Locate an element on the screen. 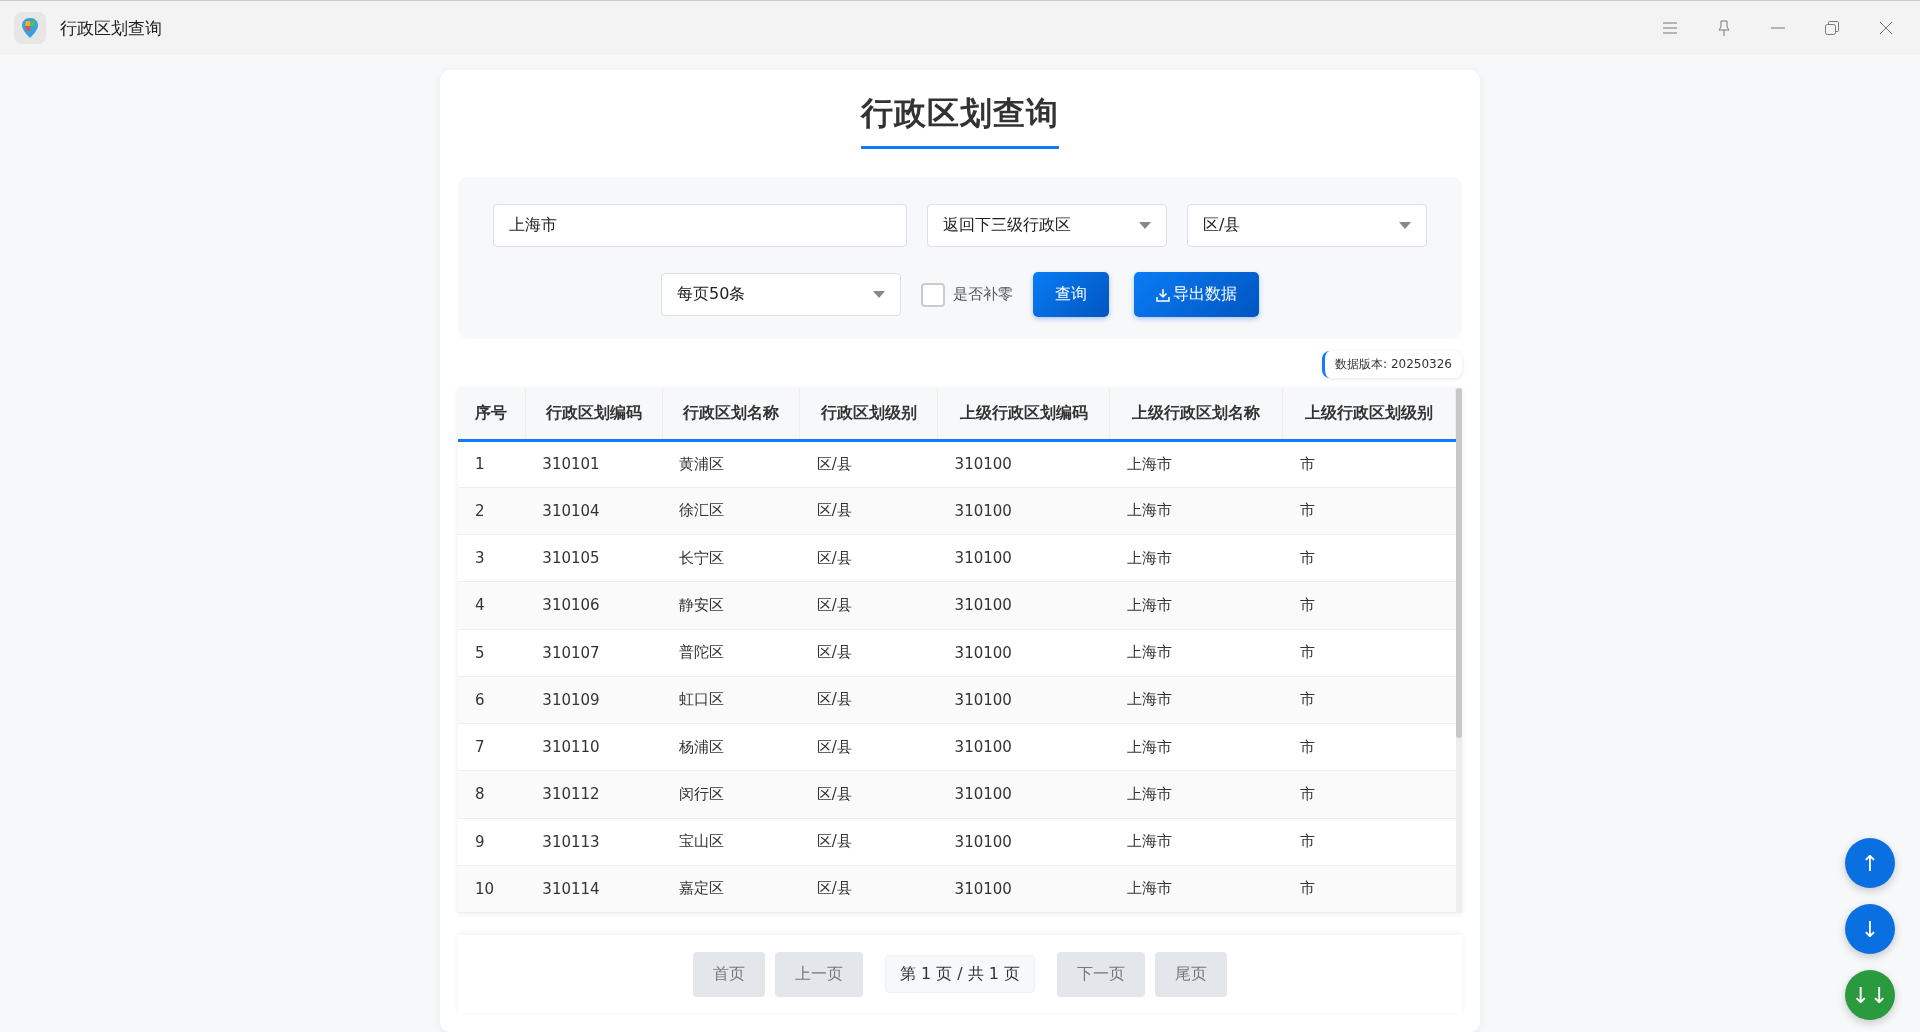 This screenshot has width=1920, height=1032. page-indicator: 第 1 页 / 共 1 页 is located at coordinates (960, 974).